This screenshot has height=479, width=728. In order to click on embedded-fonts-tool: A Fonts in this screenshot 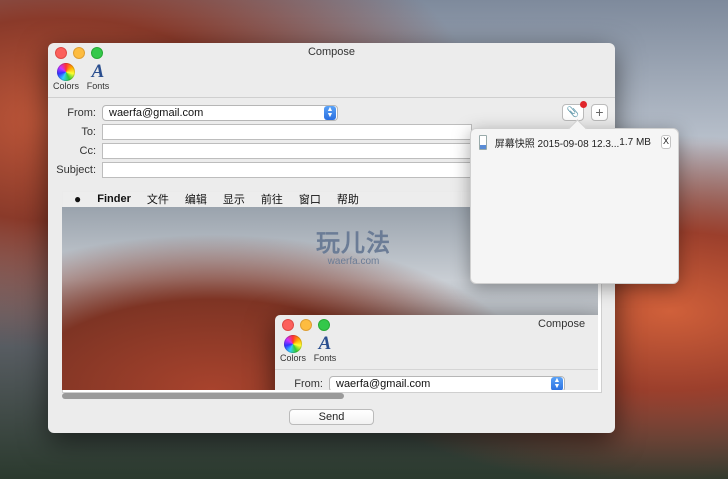, I will do `click(325, 351)`.